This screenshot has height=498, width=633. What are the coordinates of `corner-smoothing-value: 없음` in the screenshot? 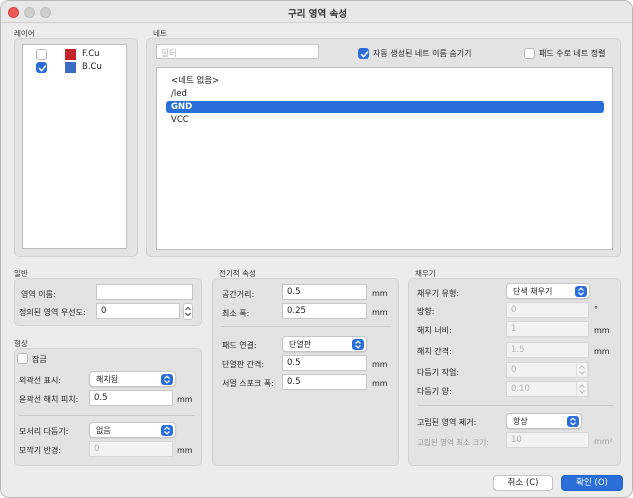 It's located at (103, 430).